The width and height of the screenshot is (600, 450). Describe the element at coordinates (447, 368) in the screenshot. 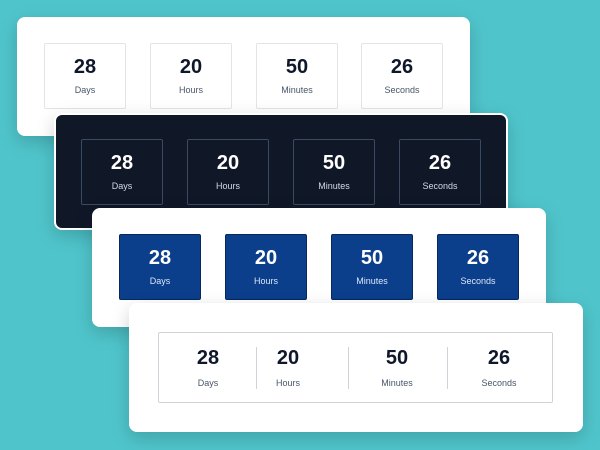

I see `separator` at that location.